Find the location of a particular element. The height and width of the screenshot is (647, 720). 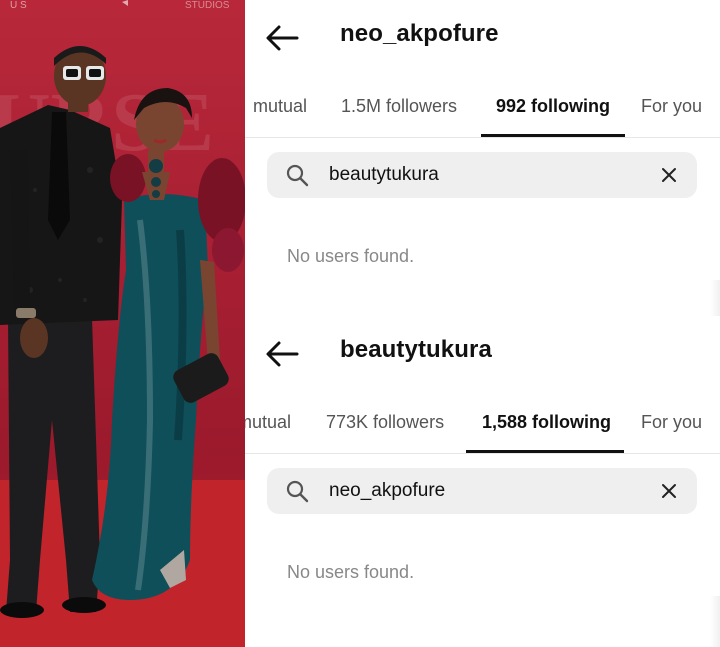

profile-header: beautytukura is located at coordinates (482, 354).